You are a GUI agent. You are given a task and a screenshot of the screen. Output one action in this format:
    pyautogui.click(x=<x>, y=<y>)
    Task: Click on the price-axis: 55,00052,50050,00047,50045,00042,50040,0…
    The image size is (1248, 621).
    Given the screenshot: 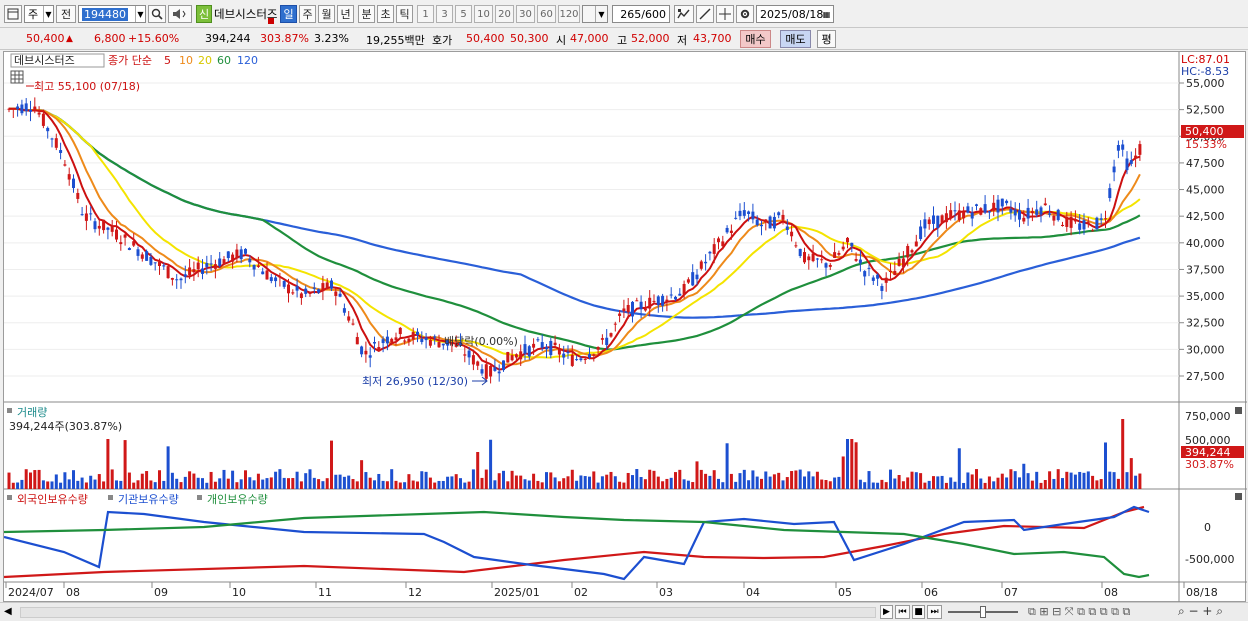 What is the action you would take?
    pyautogui.click(x=1202, y=230)
    